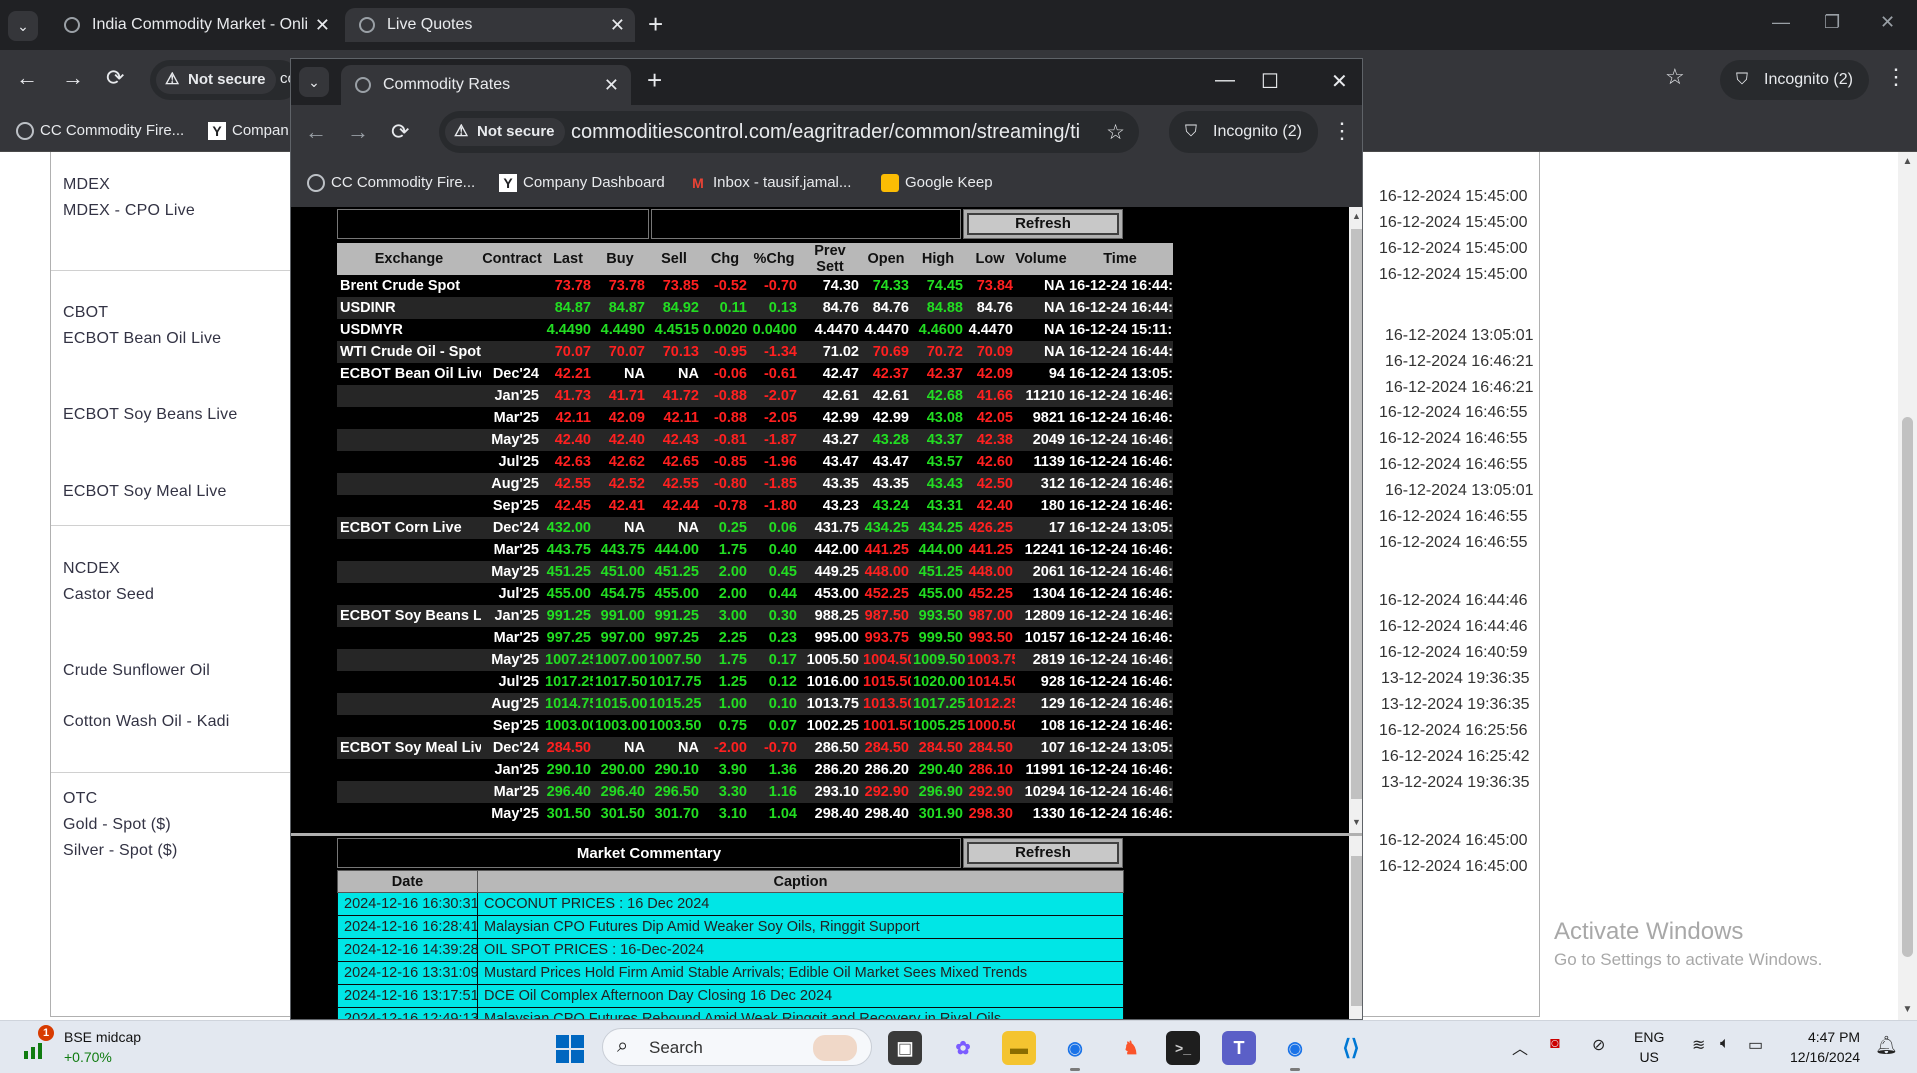 This screenshot has height=1073, width=1917. I want to click on network-off-icon: ⊘, so click(1598, 1045).